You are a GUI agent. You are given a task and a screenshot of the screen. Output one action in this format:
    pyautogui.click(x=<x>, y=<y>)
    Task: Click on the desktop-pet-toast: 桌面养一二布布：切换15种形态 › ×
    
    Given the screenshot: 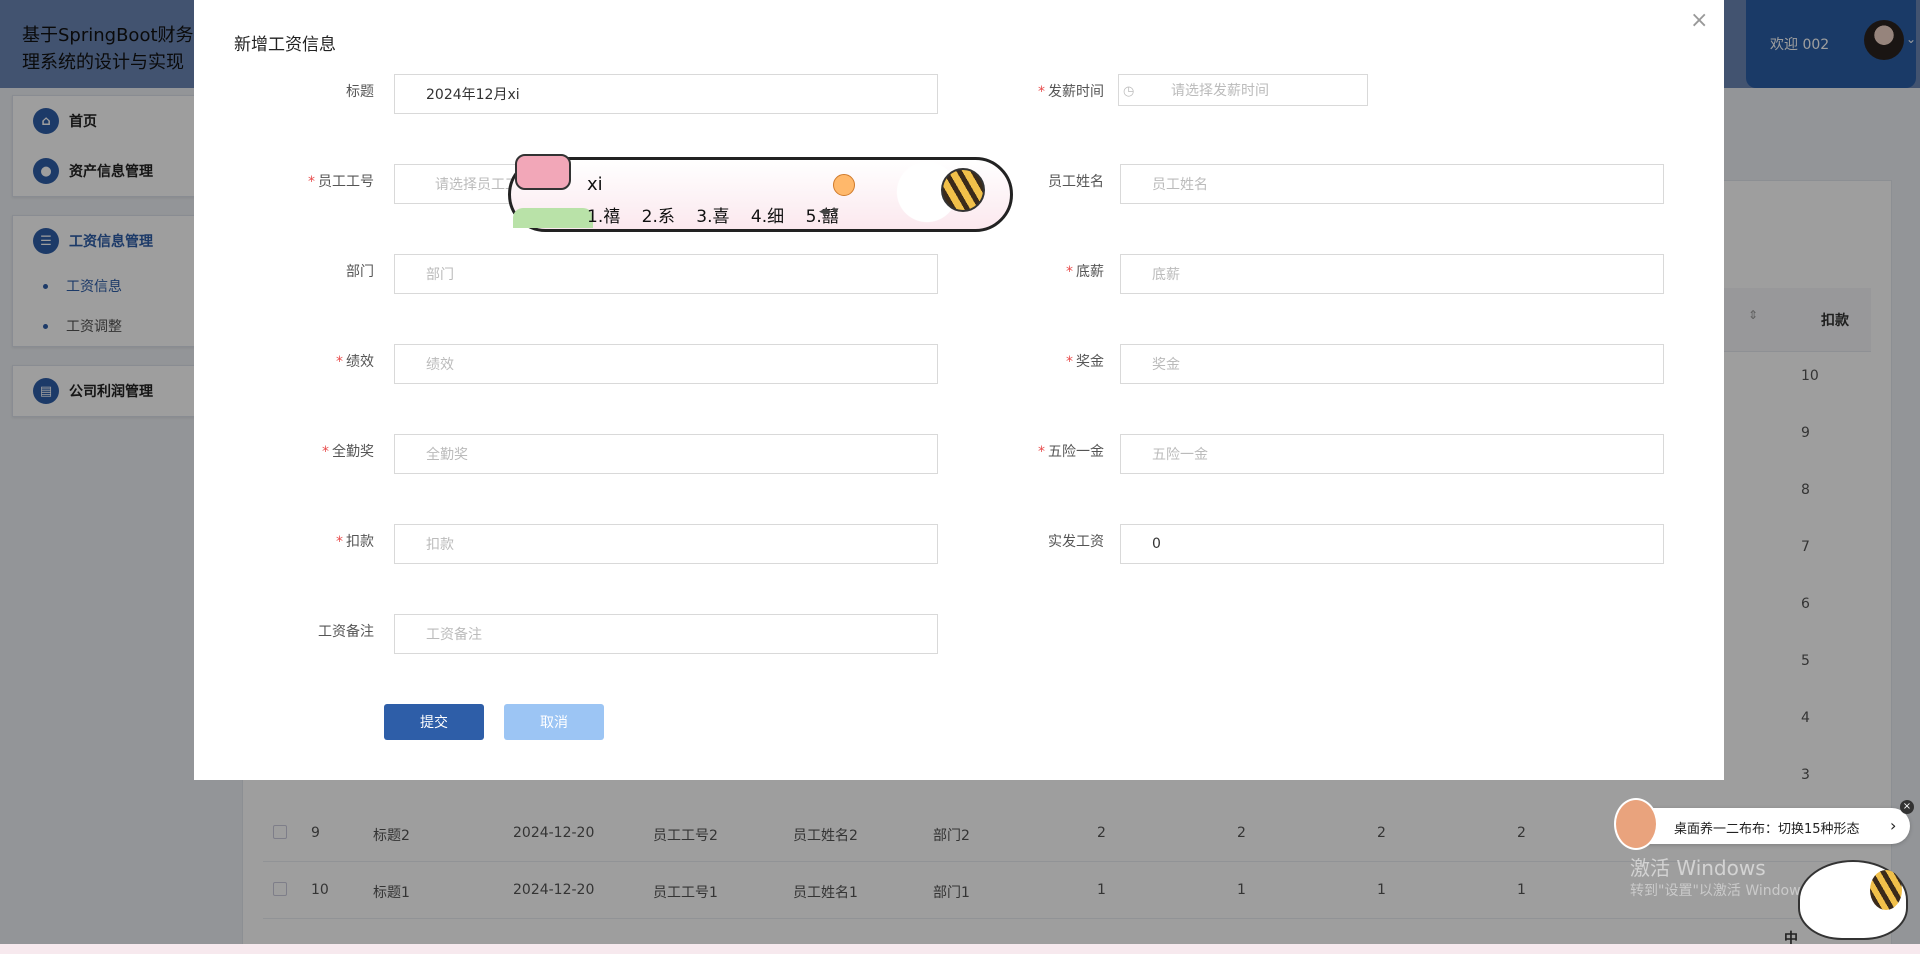 What is the action you would take?
    pyautogui.click(x=1764, y=824)
    